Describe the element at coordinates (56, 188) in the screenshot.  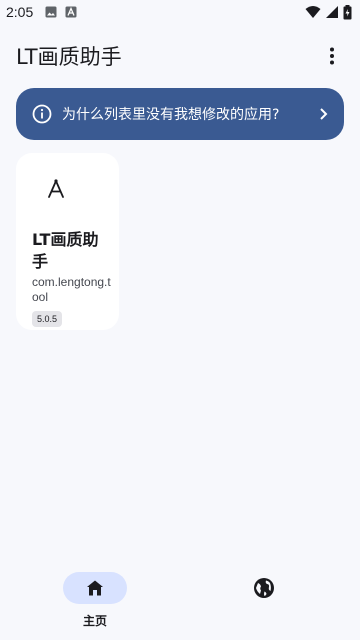
I see `compass-drafting-icon` at that location.